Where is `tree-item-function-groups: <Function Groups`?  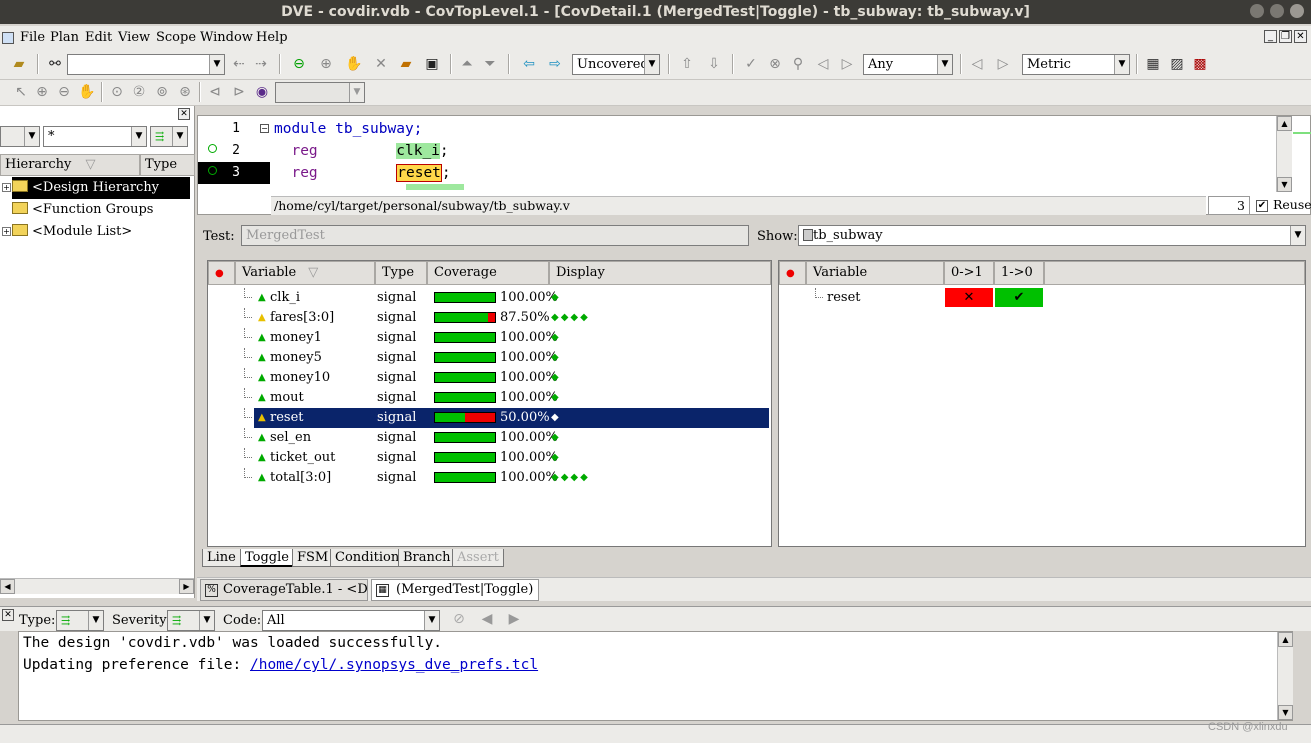 tree-item-function-groups: <Function Groups is located at coordinates (82, 210).